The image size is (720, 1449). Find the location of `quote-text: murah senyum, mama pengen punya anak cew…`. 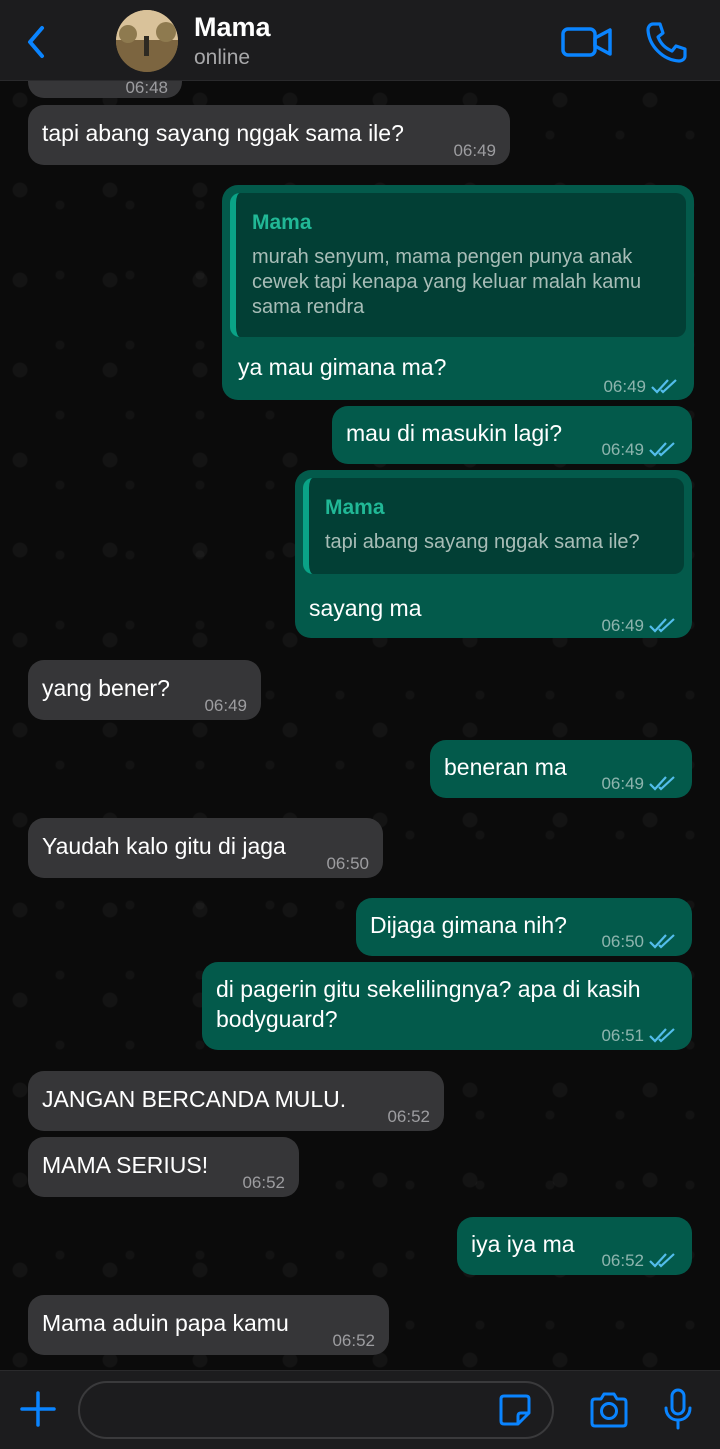

quote-text: murah senyum, mama pengen punya anak cew… is located at coordinates (447, 282).